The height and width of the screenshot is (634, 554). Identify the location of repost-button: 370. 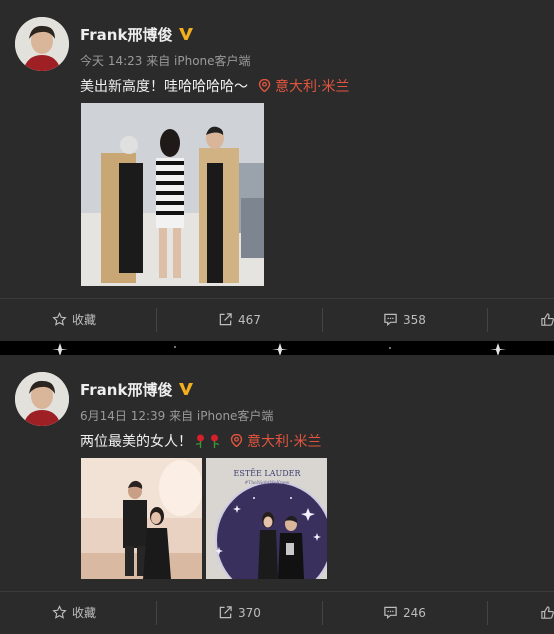
(239, 613).